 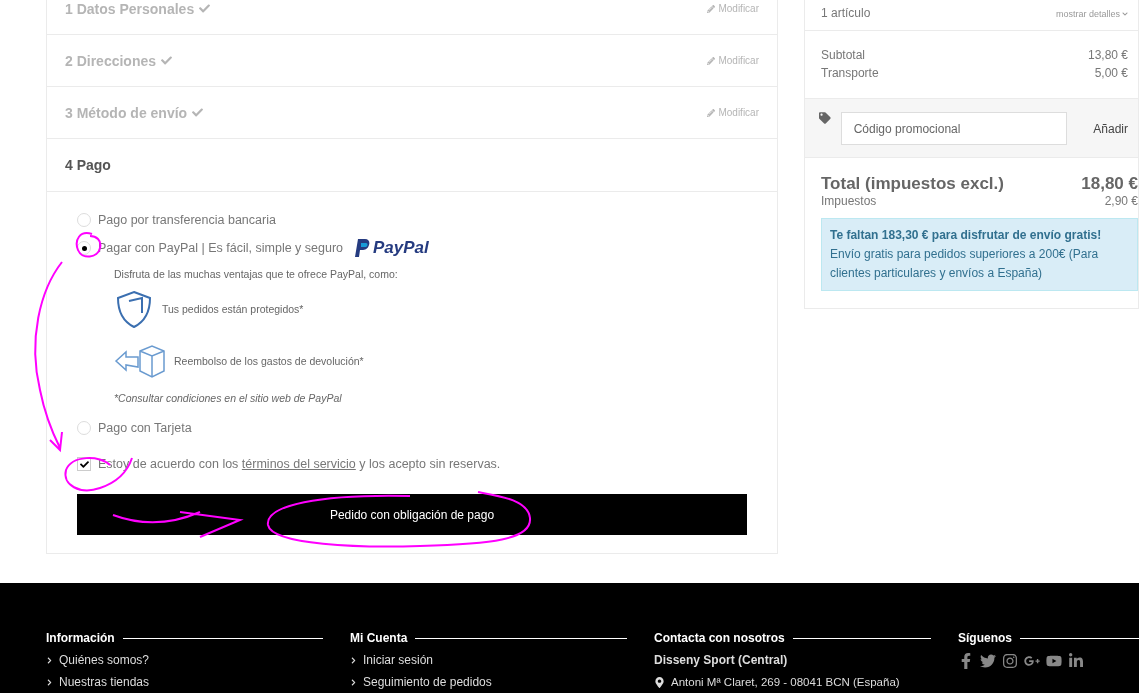 What do you see at coordinates (1010, 661) in the screenshot?
I see `instagram-icon` at bounding box center [1010, 661].